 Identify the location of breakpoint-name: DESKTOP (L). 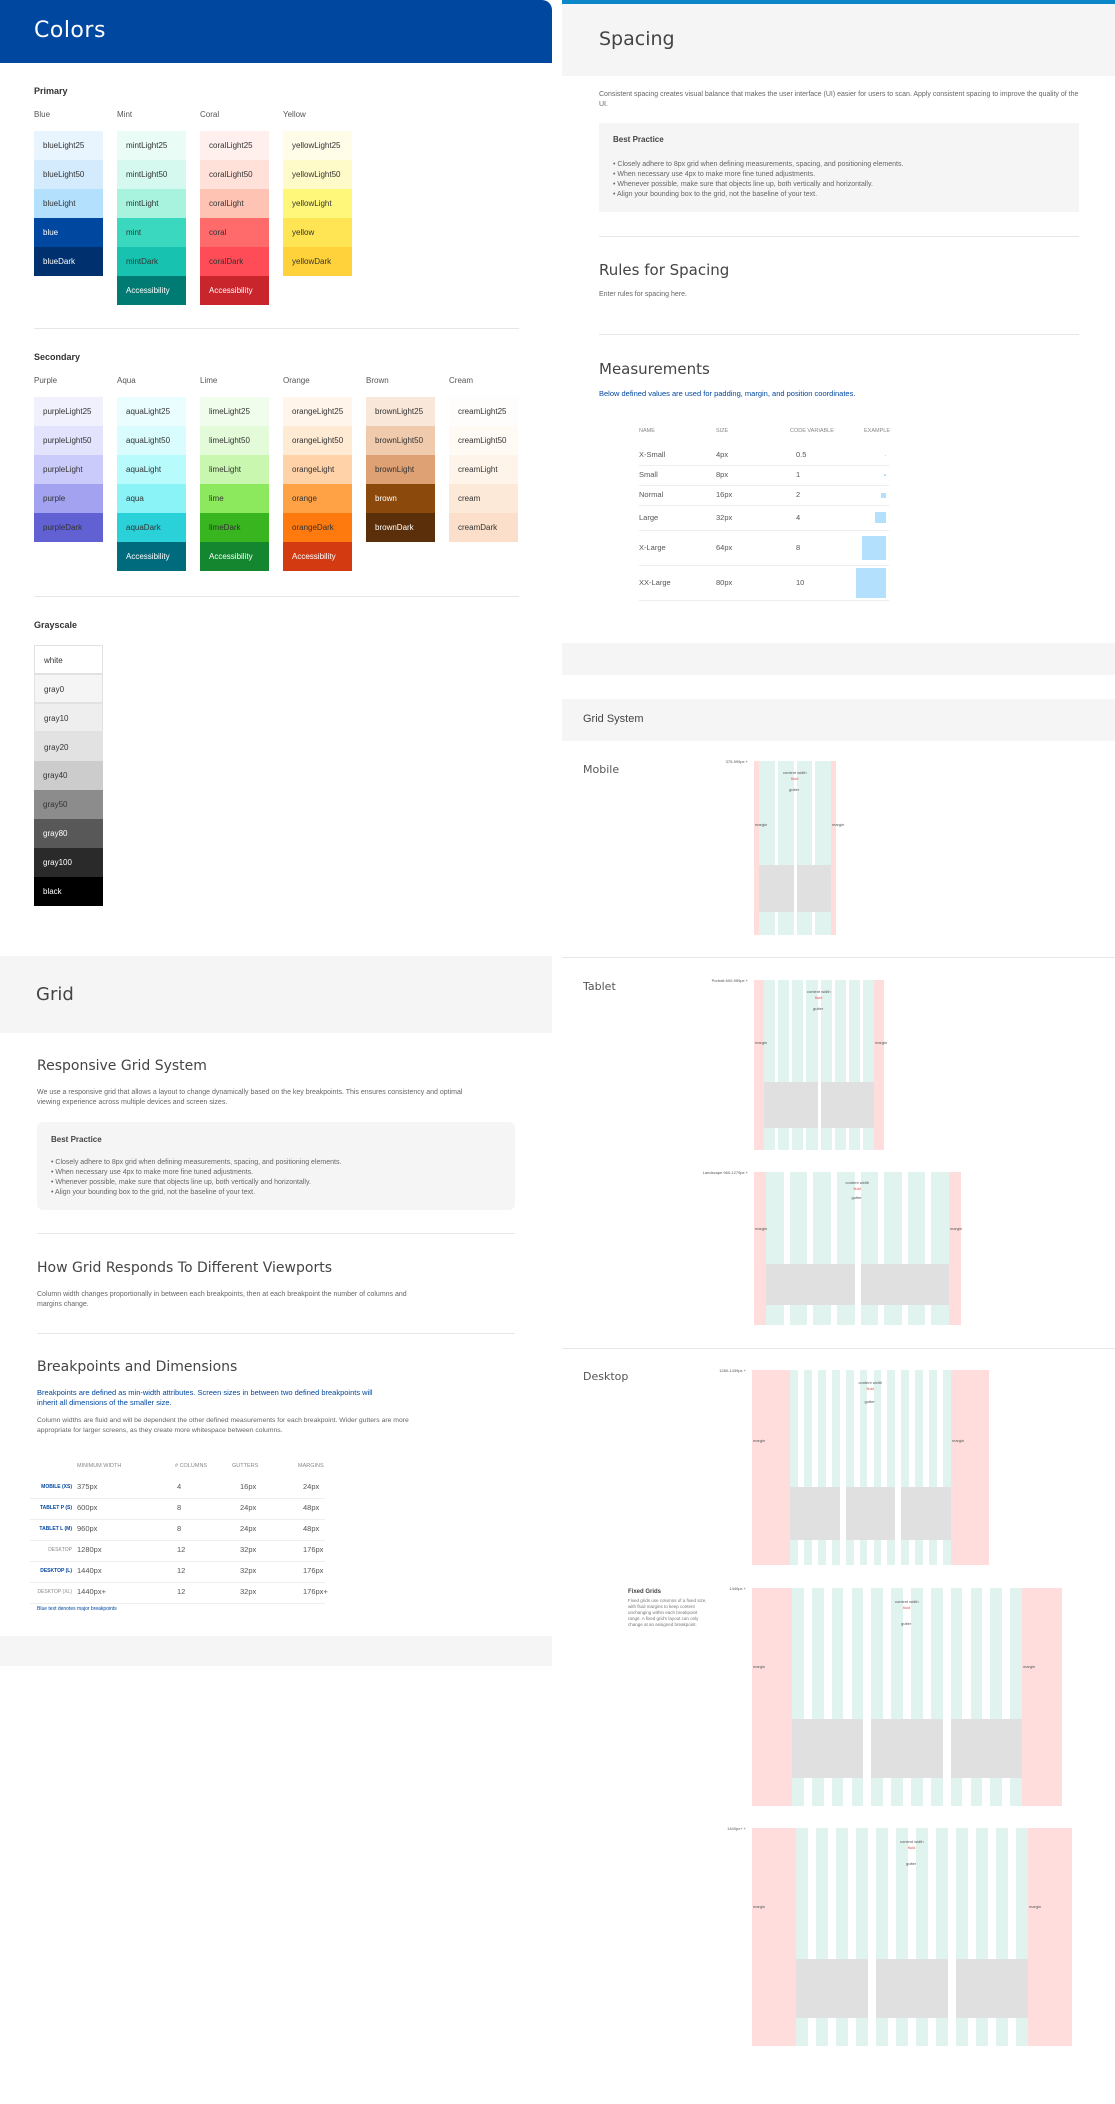
(56, 1571).